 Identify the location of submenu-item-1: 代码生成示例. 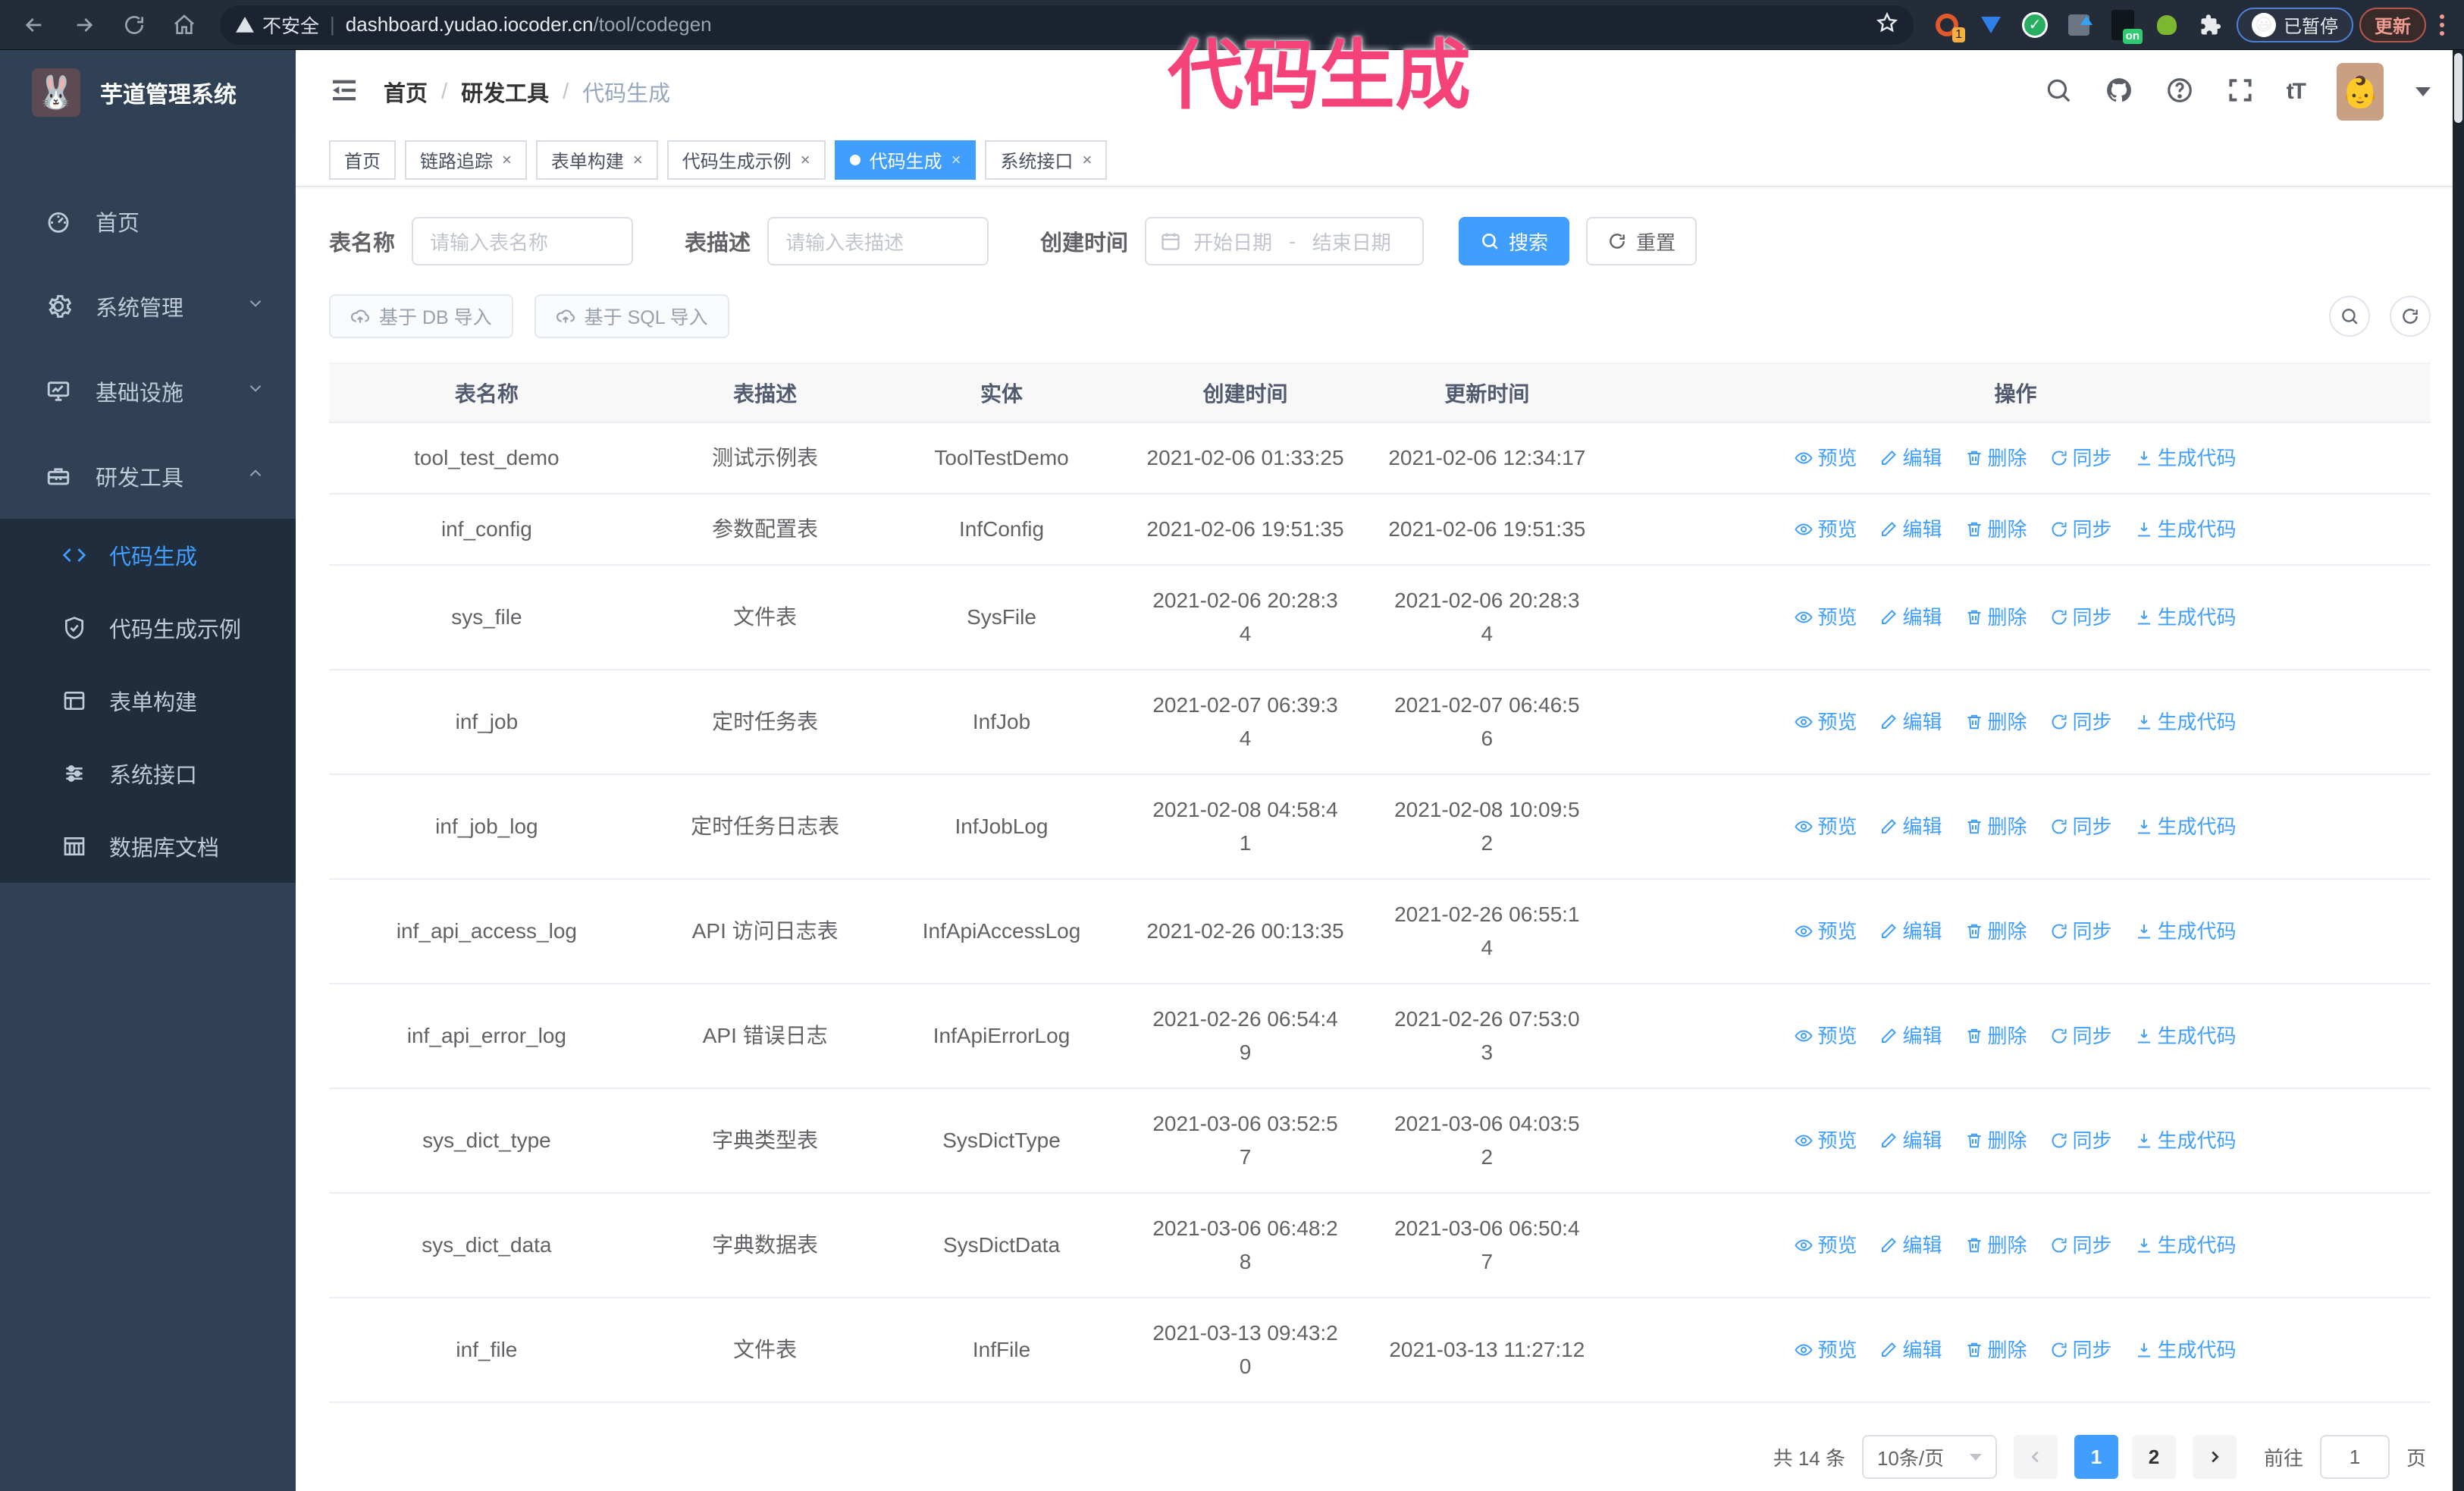
(148, 628).